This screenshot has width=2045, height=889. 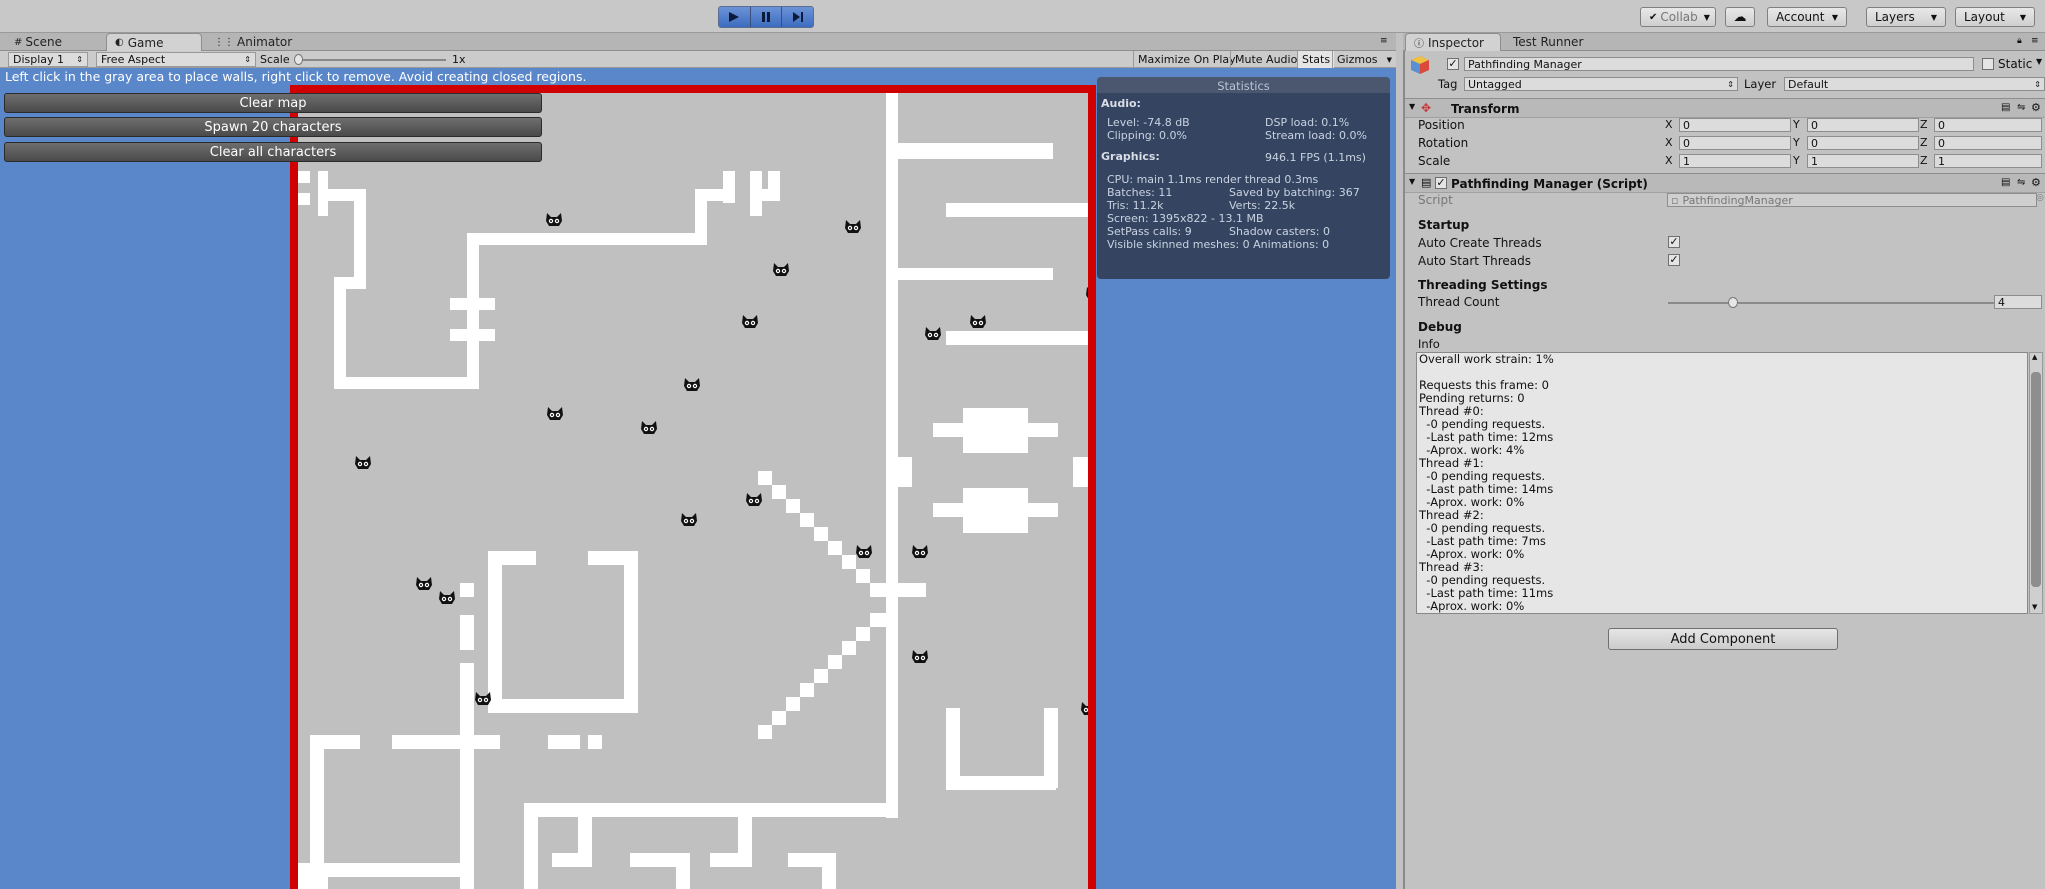 What do you see at coordinates (1444, 225) in the screenshot?
I see `startup-header: Startup` at bounding box center [1444, 225].